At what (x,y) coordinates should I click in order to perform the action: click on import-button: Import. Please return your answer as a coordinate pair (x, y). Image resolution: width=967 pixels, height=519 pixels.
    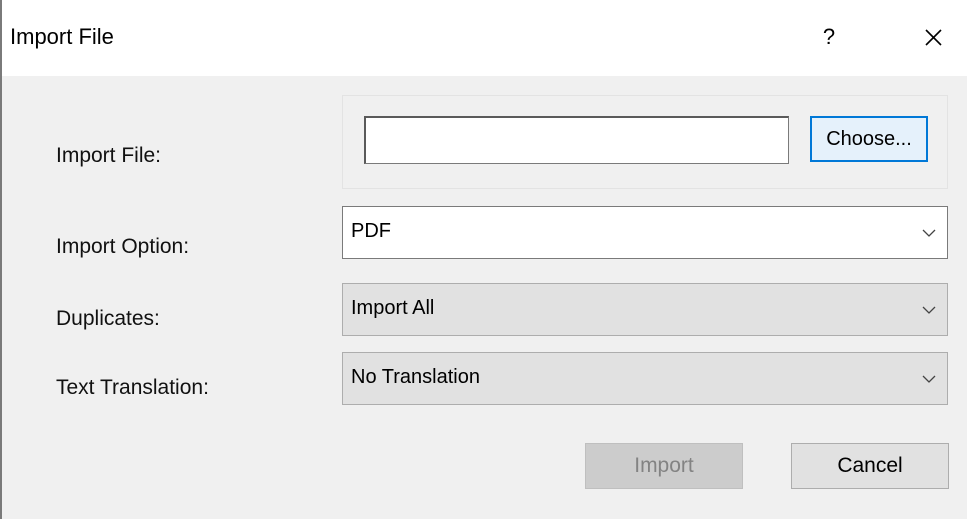
    Looking at the image, I should click on (664, 466).